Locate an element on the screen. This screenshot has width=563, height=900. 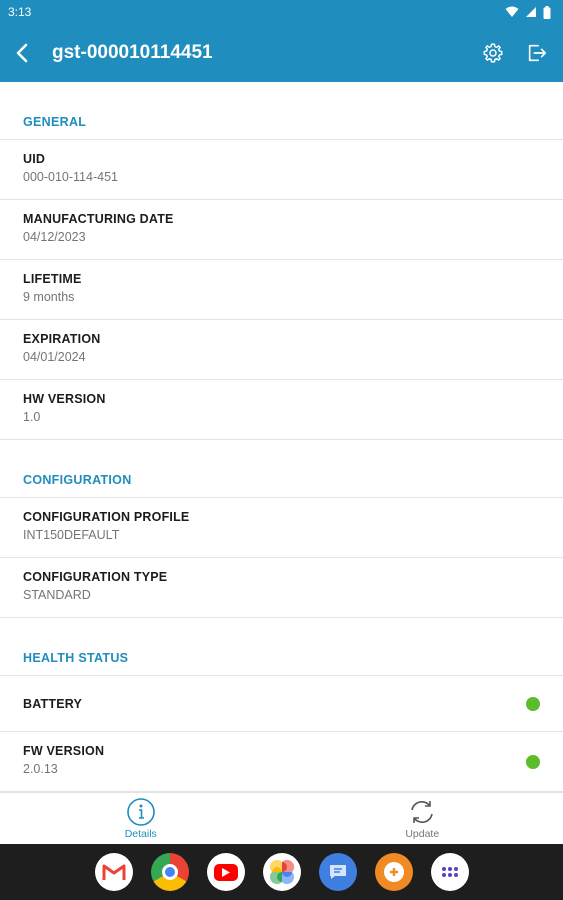
status-time: 3:13 is located at coordinates (20, 12).